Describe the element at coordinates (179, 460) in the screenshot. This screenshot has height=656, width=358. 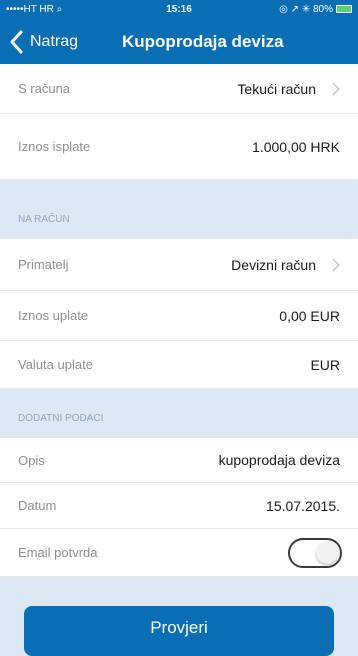
I see `description-row: Opis kupoprodaja deviza` at that location.